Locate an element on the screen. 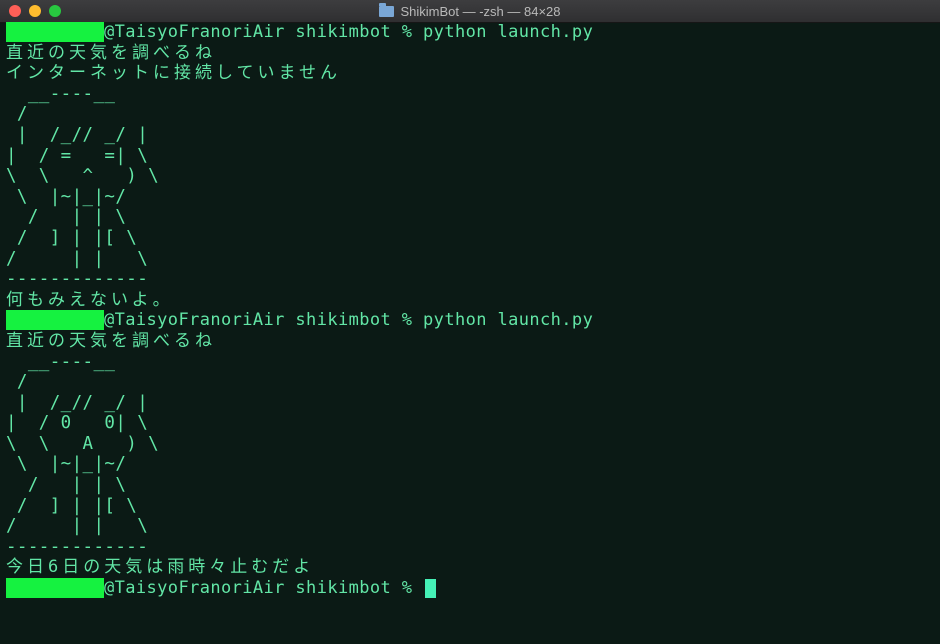 The width and height of the screenshot is (940, 644). window-controls is located at coordinates (35, 11).